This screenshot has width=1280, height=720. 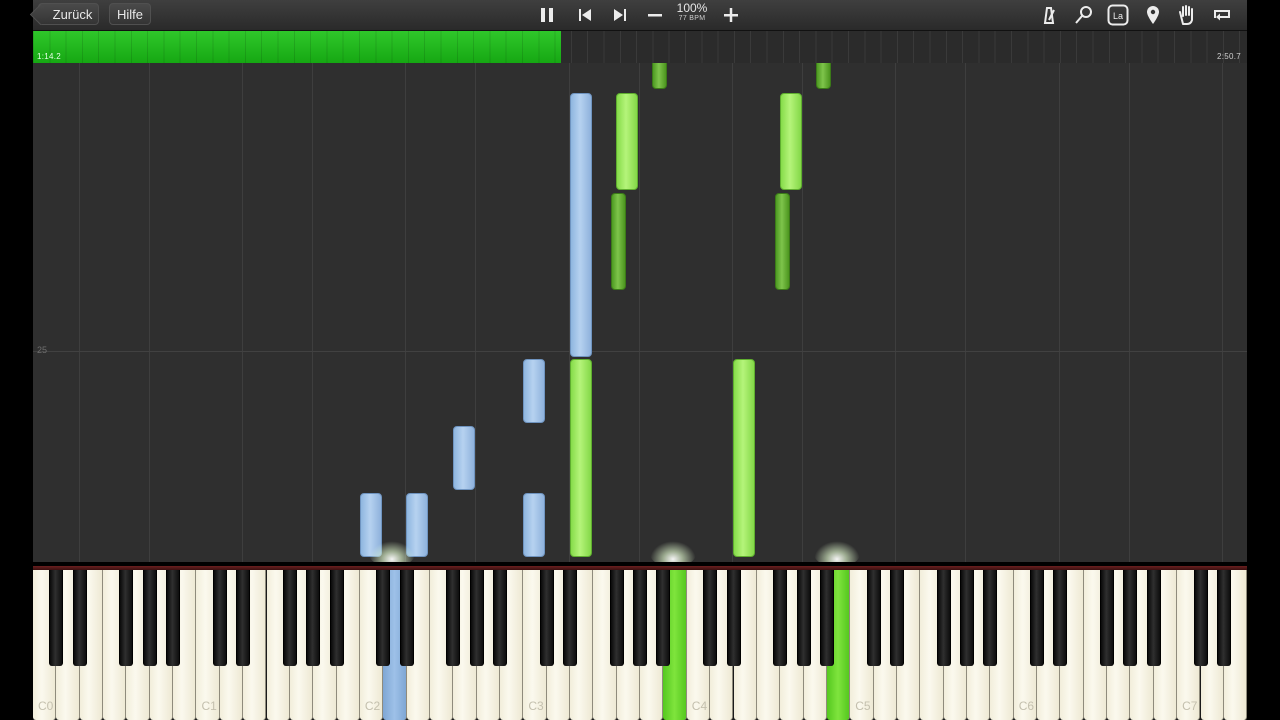 I want to click on skip-forward-button, so click(x=620, y=15).